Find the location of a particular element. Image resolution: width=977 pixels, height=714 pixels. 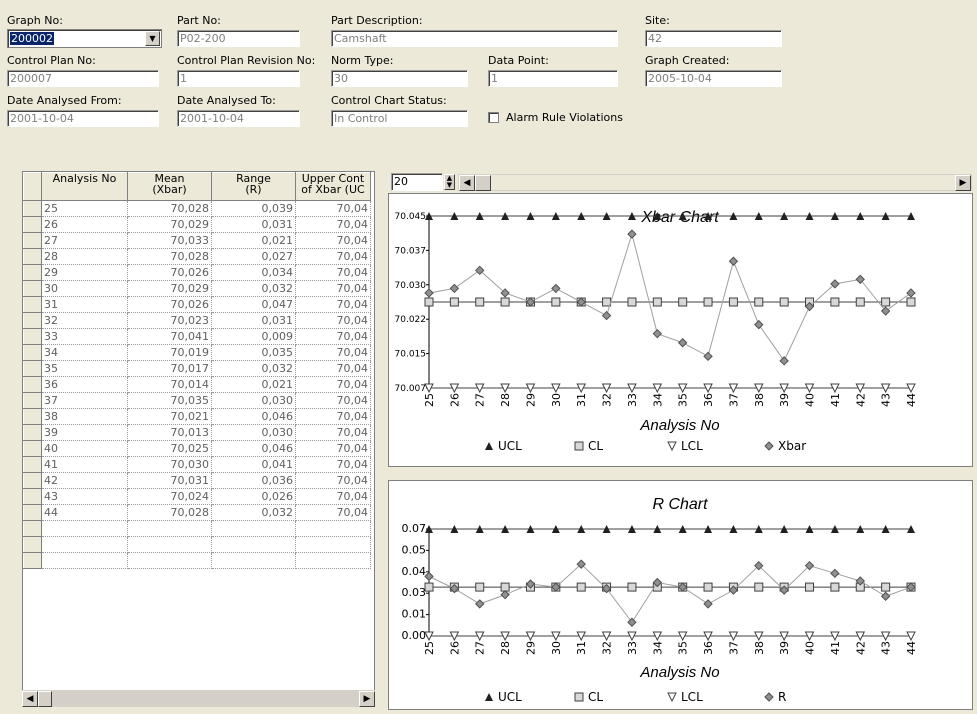

table-row: 41 70,030 0,041 70,04 is located at coordinates (197, 464).